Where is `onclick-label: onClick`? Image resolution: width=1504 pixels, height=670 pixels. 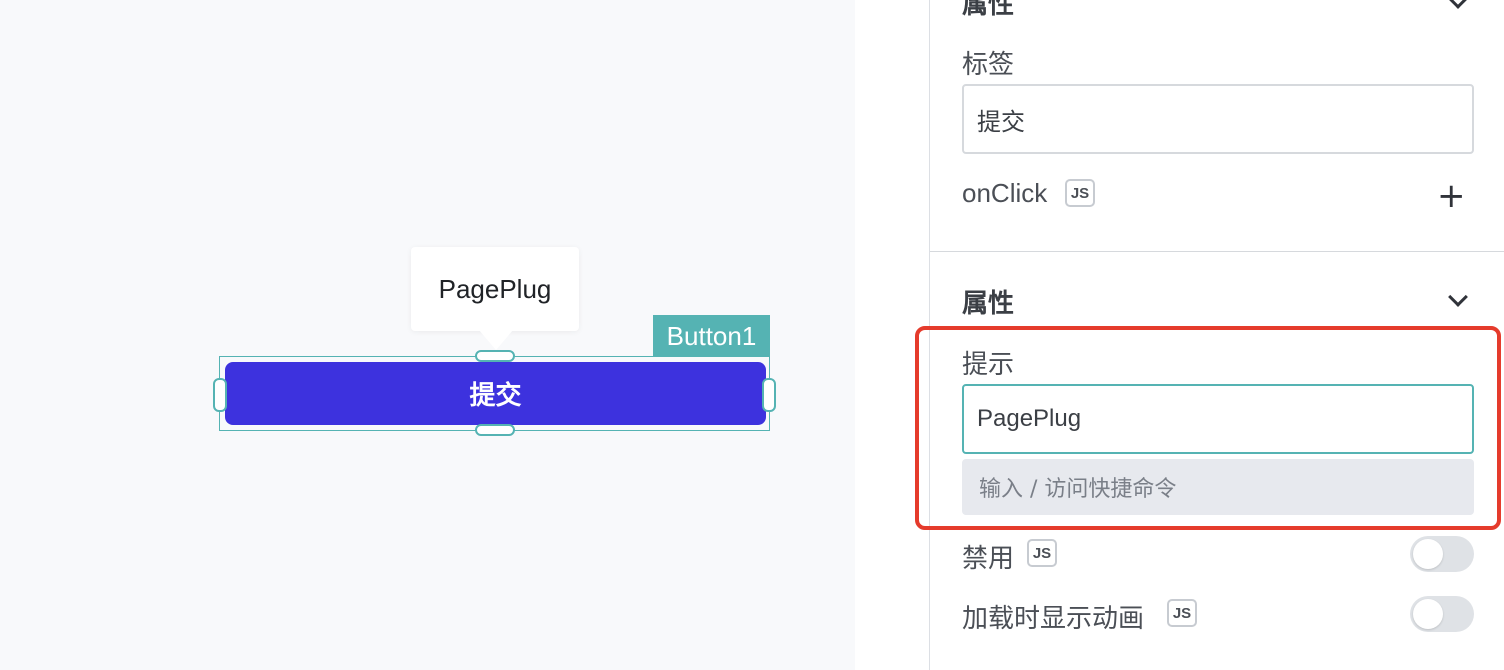
onclick-label: onClick is located at coordinates (1005, 193).